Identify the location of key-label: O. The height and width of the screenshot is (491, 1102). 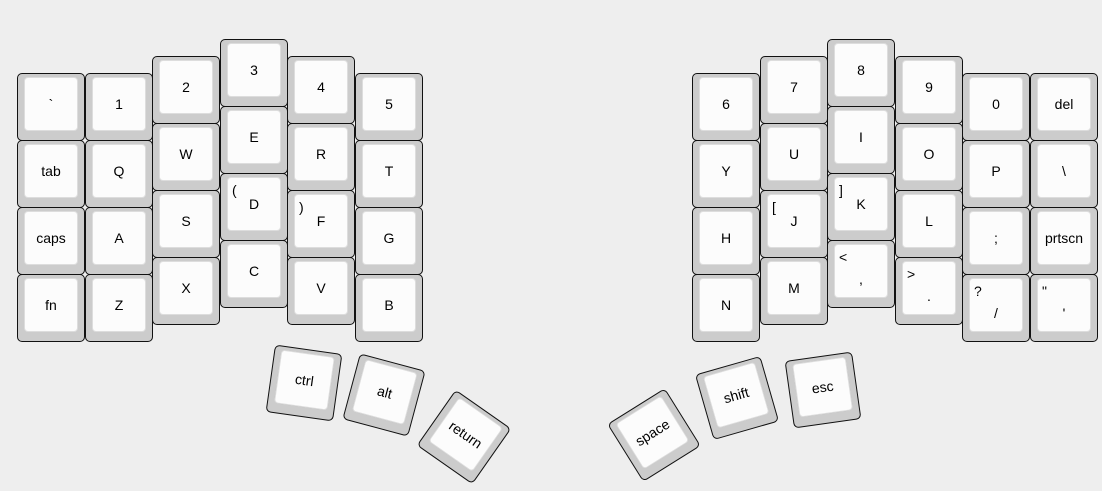
(929, 154).